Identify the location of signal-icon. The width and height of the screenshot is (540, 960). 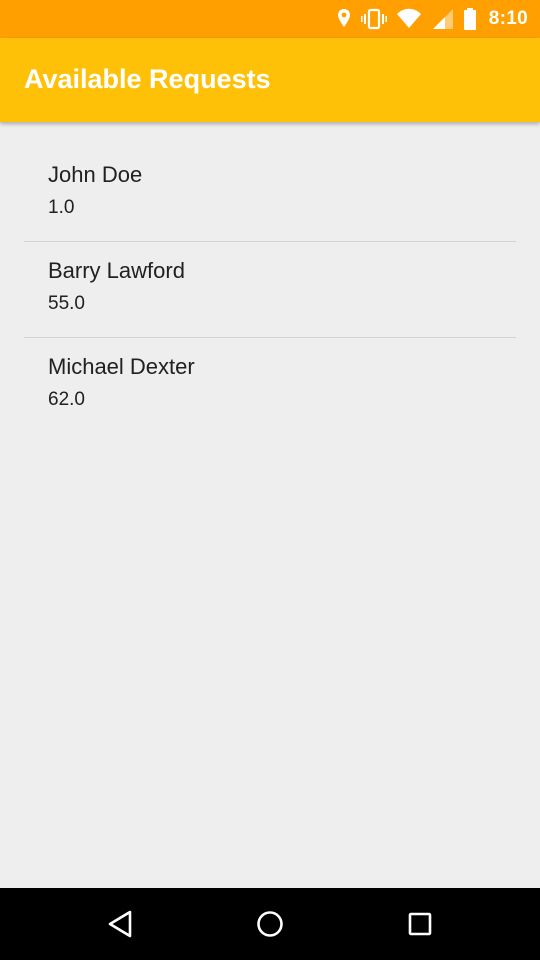
(442, 19).